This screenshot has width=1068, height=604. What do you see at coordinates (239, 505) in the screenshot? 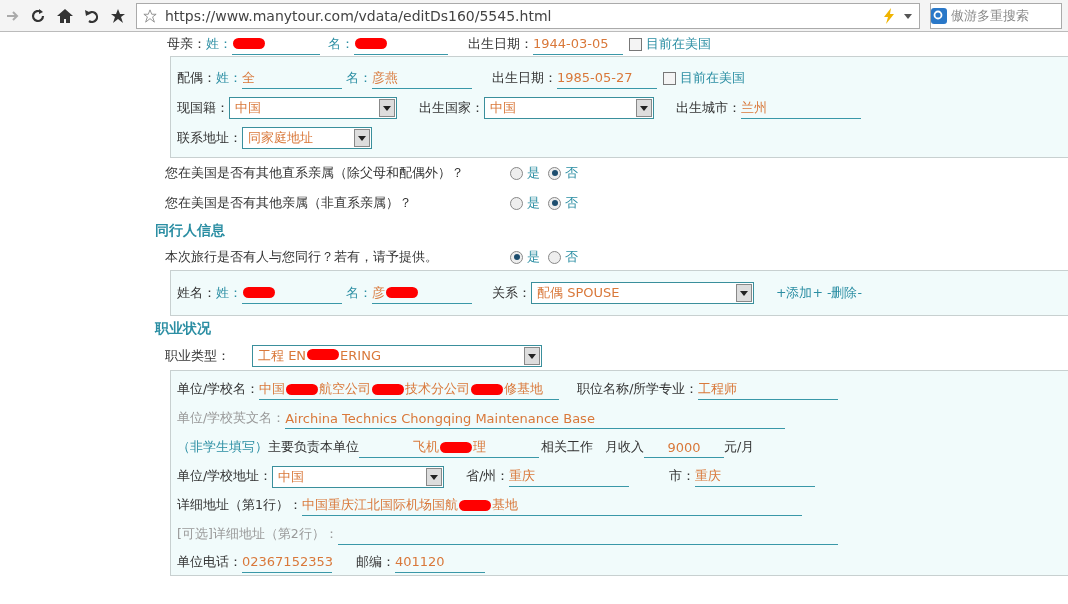
I see `field-label: 详细地址（第1行）：` at bounding box center [239, 505].